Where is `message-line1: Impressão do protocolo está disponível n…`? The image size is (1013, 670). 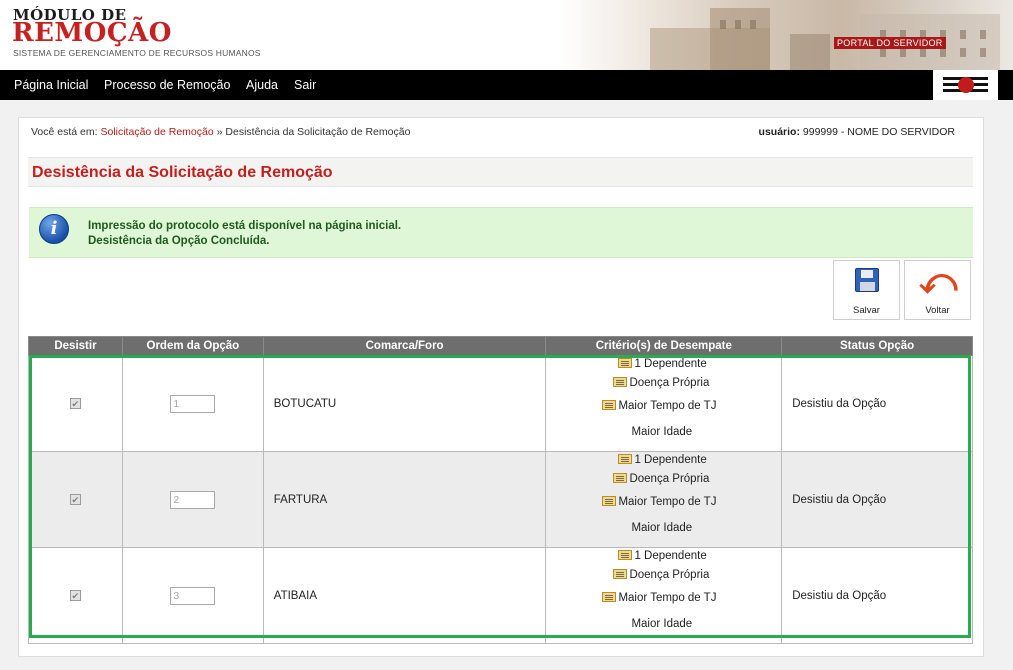
message-line1: Impressão do protocolo está disponível n… is located at coordinates (245, 226).